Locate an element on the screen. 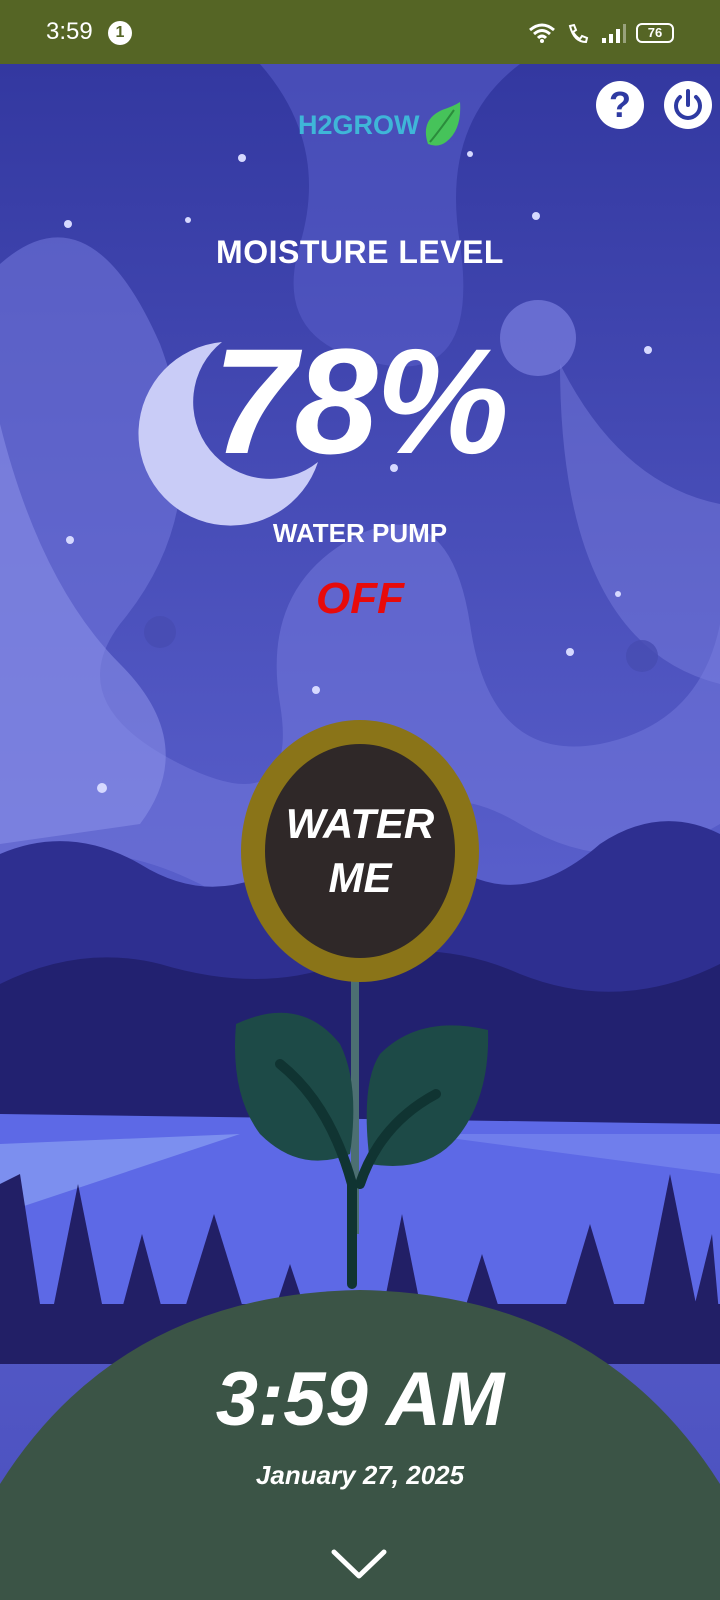 The image size is (720, 1600). notification-badge: 1 is located at coordinates (120, 33).